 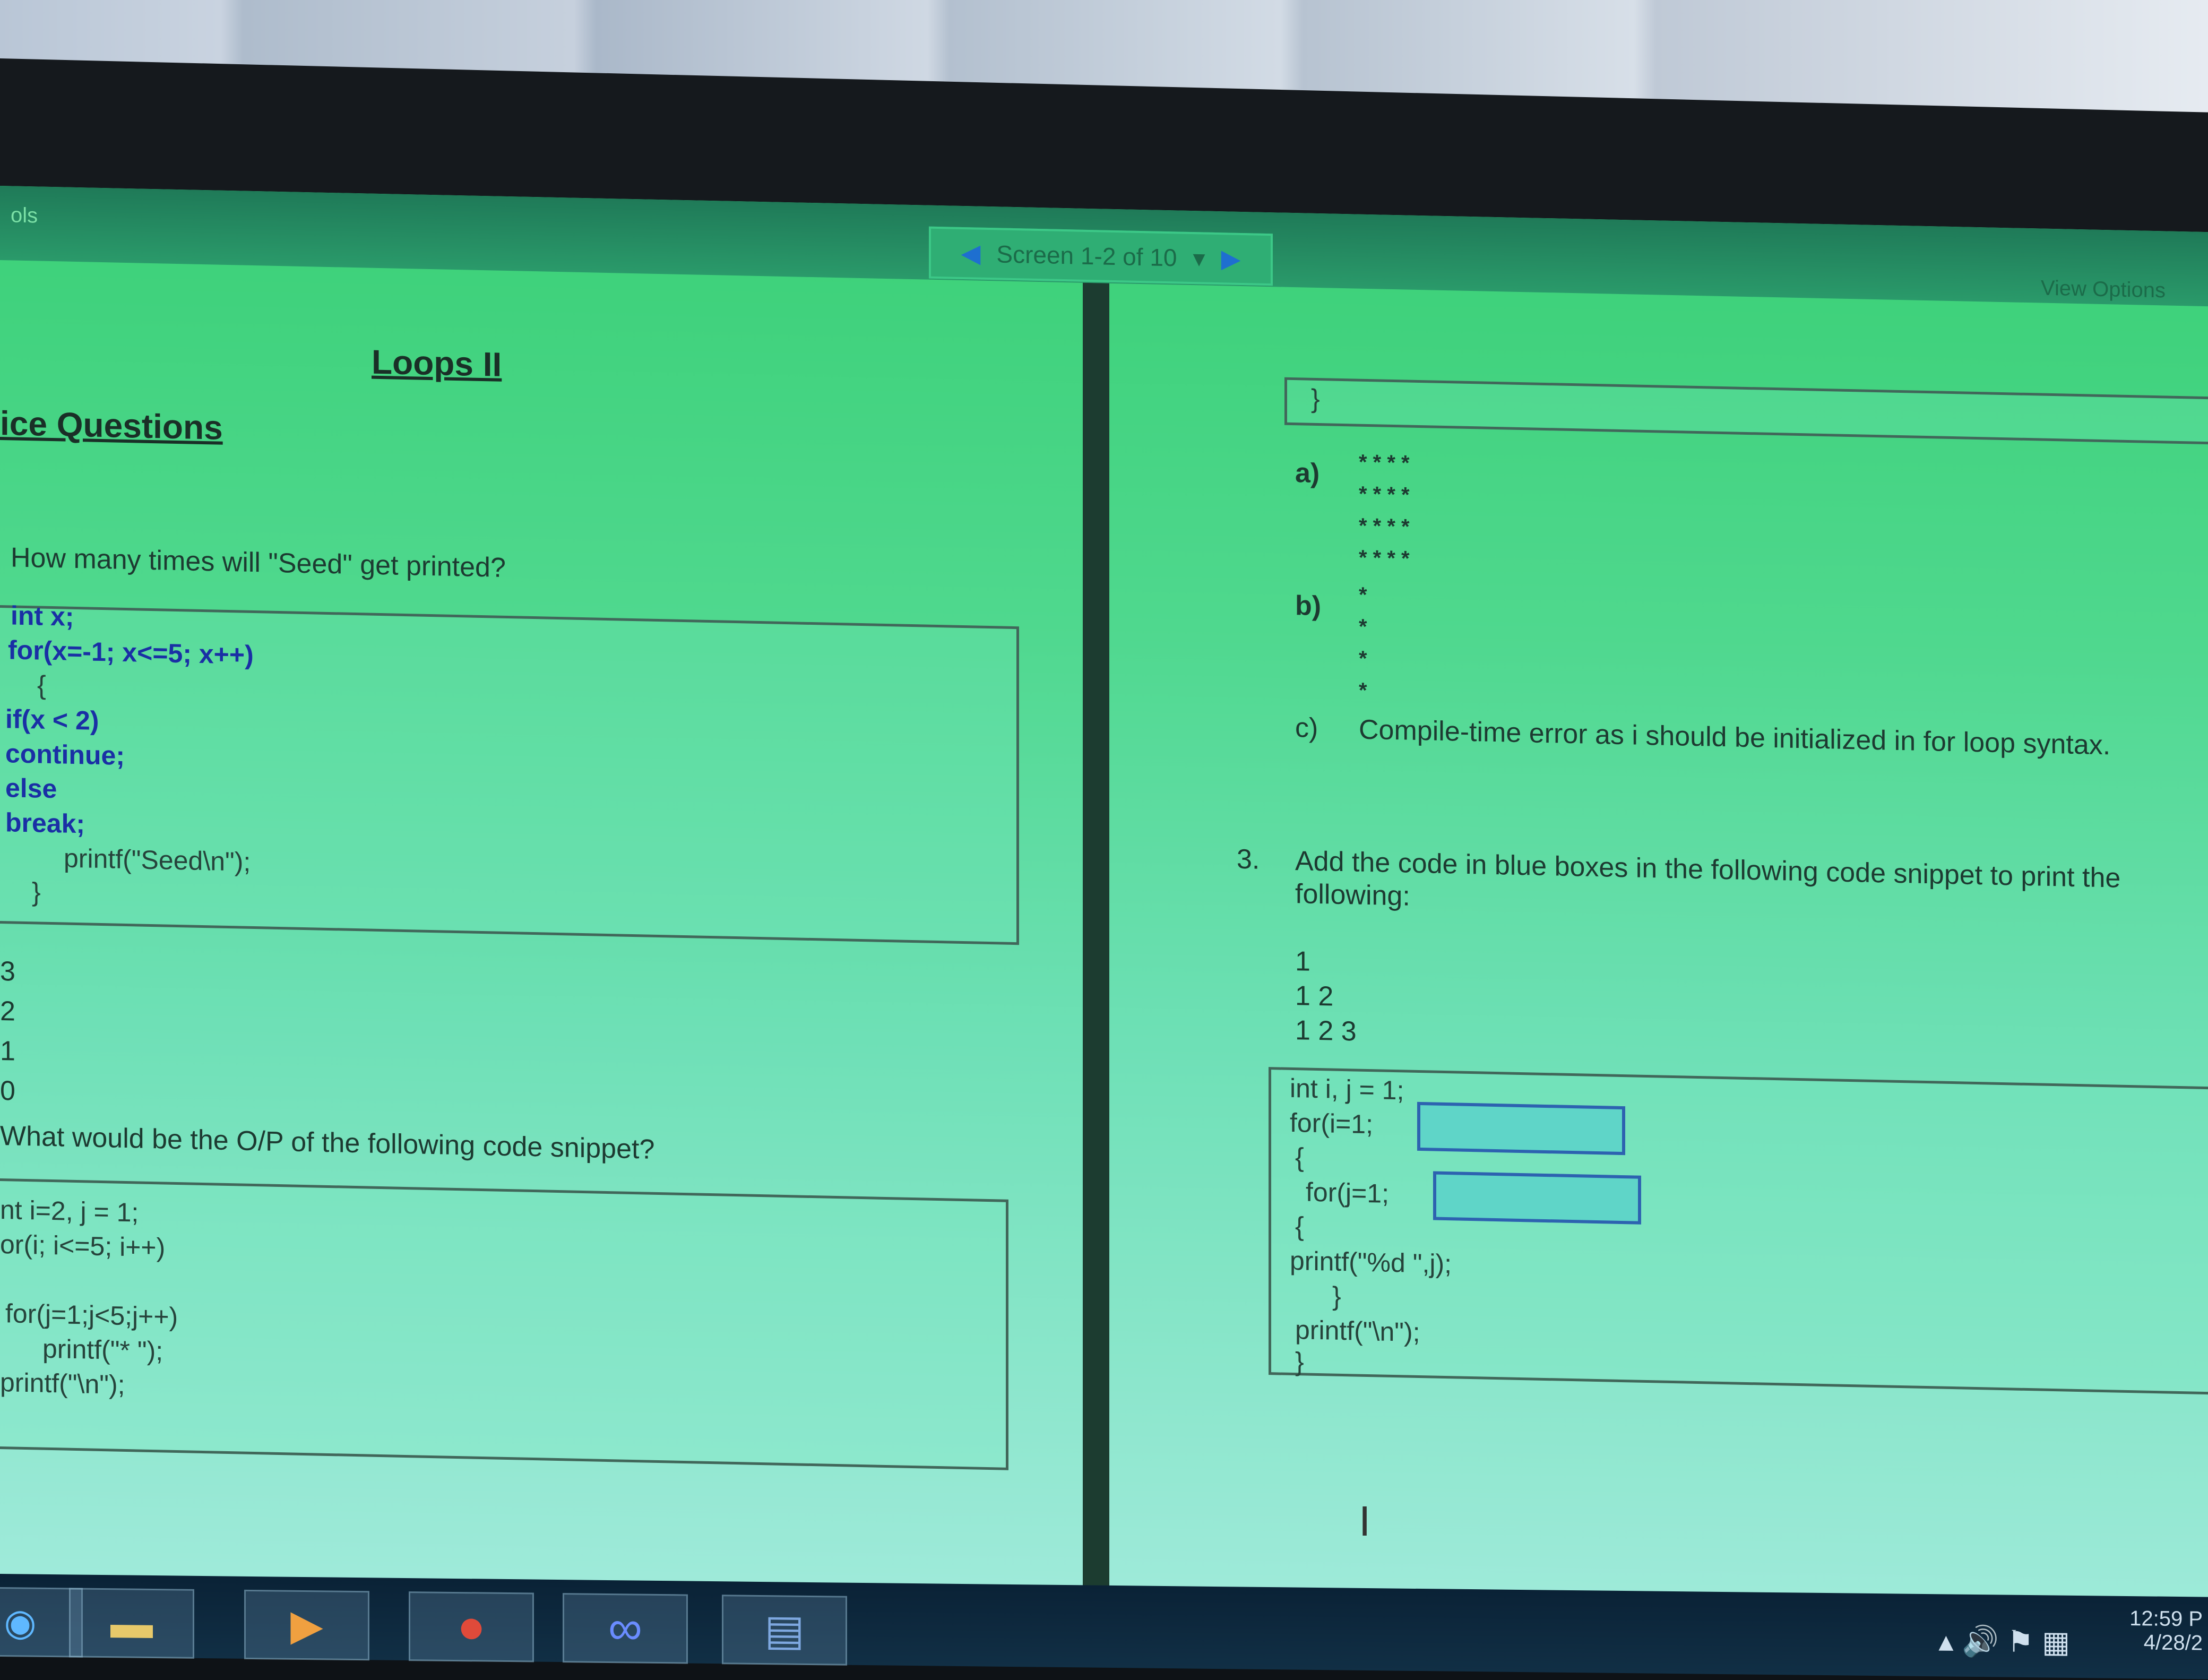 I want to click on chrome-icon: ●, so click(x=471, y=1627).